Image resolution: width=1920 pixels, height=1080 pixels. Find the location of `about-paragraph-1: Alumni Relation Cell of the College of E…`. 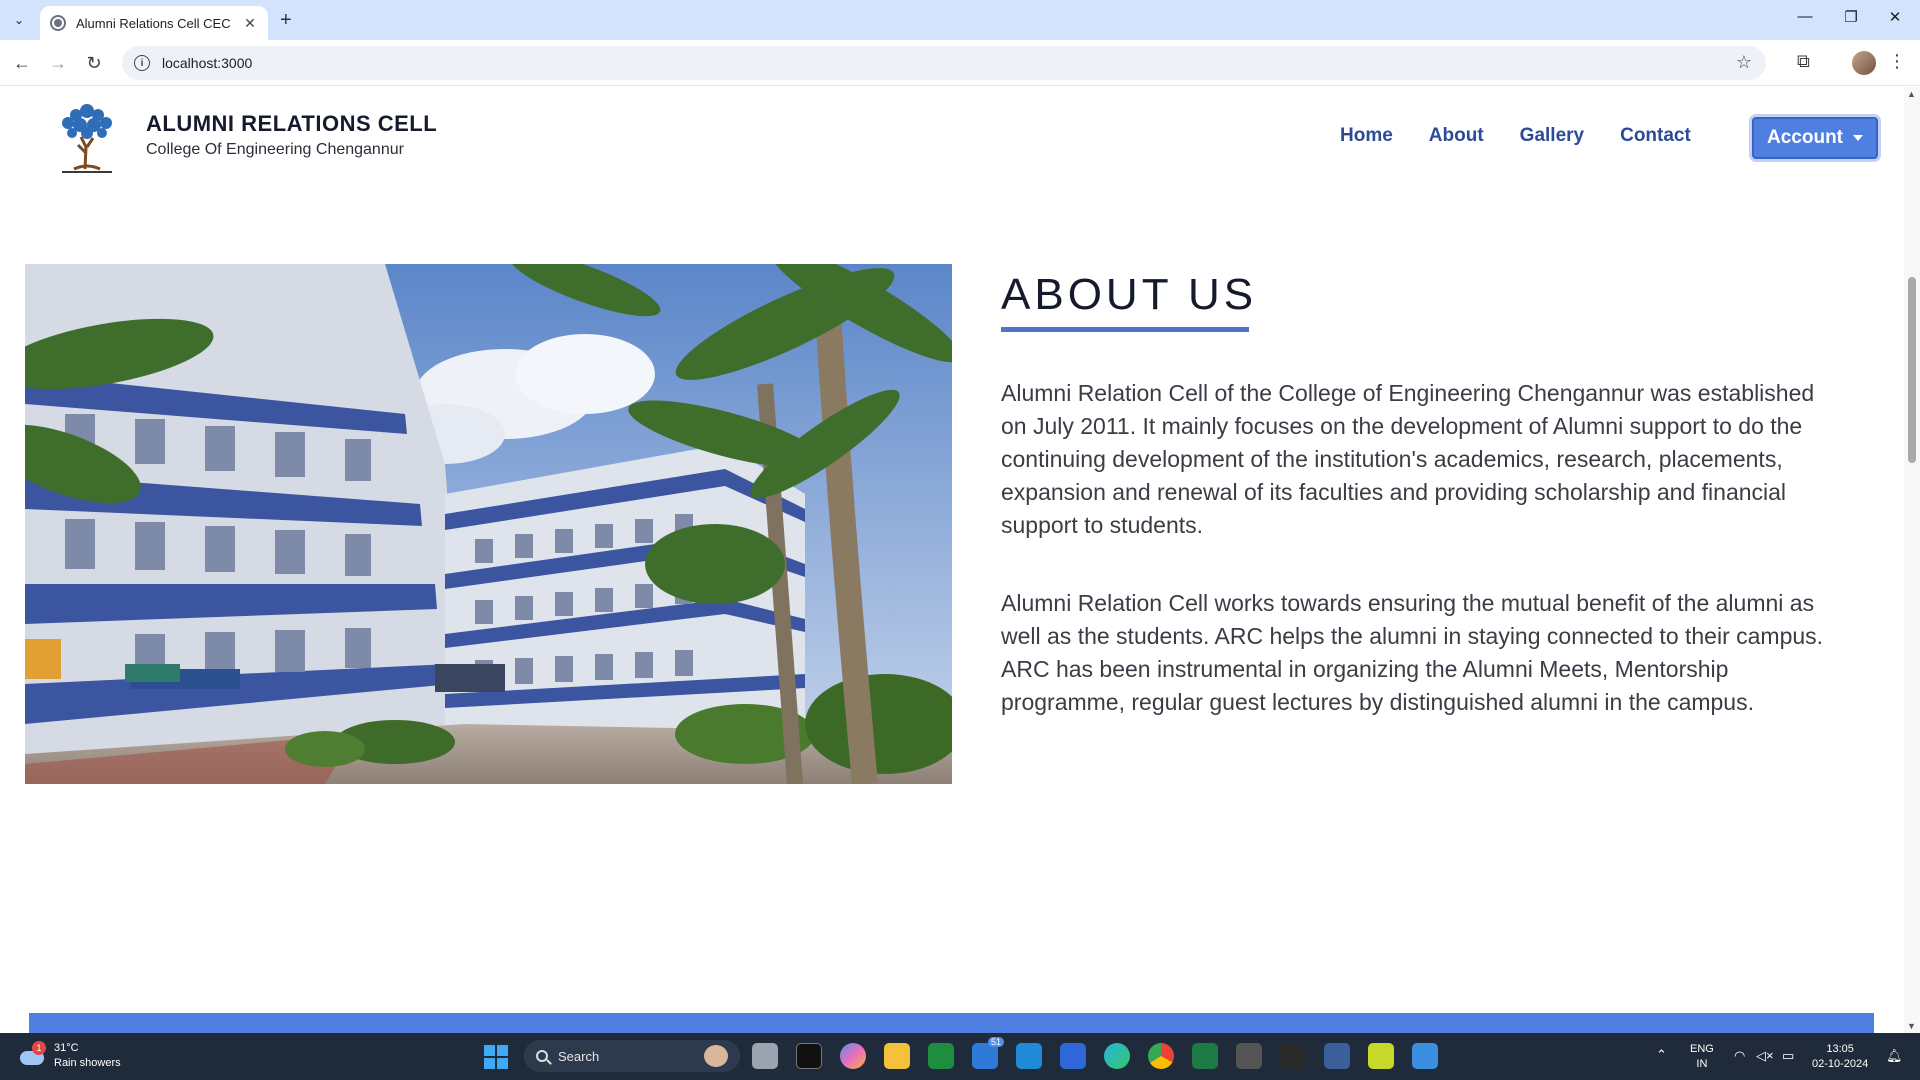

about-paragraph-1: Alumni Relation Cell of the College of E… is located at coordinates (1408, 459).